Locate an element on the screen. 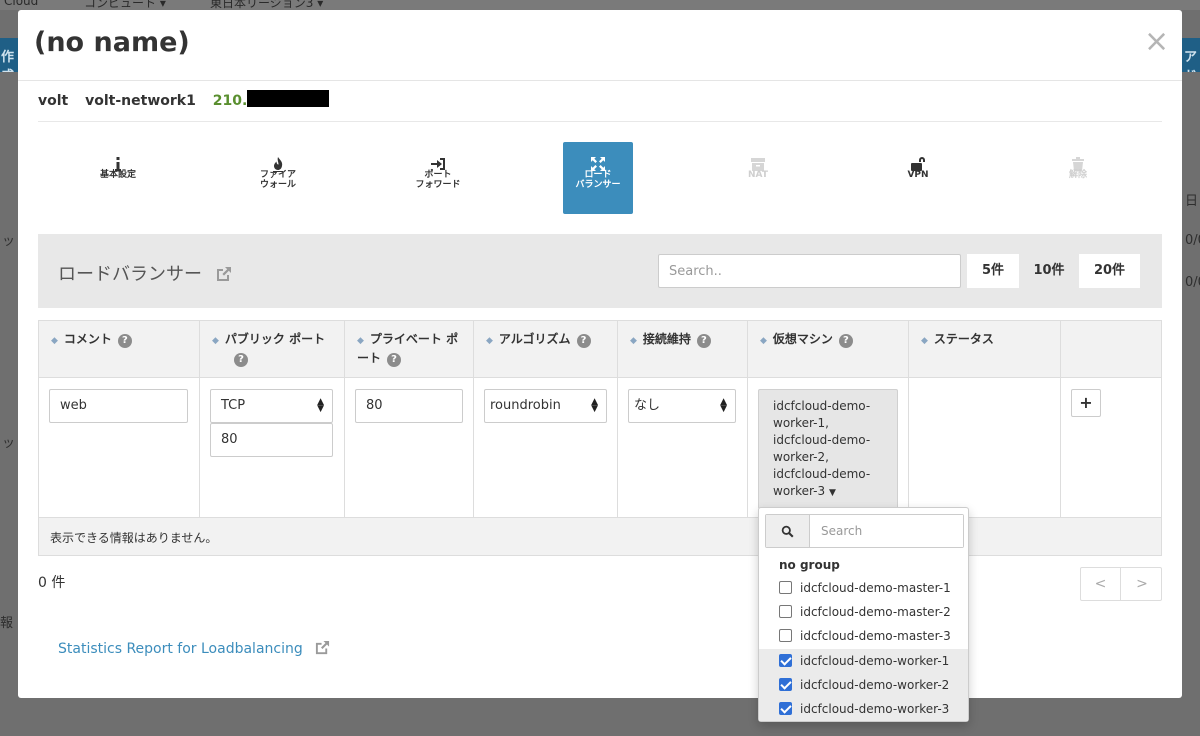  comment-input: web is located at coordinates (118, 406).